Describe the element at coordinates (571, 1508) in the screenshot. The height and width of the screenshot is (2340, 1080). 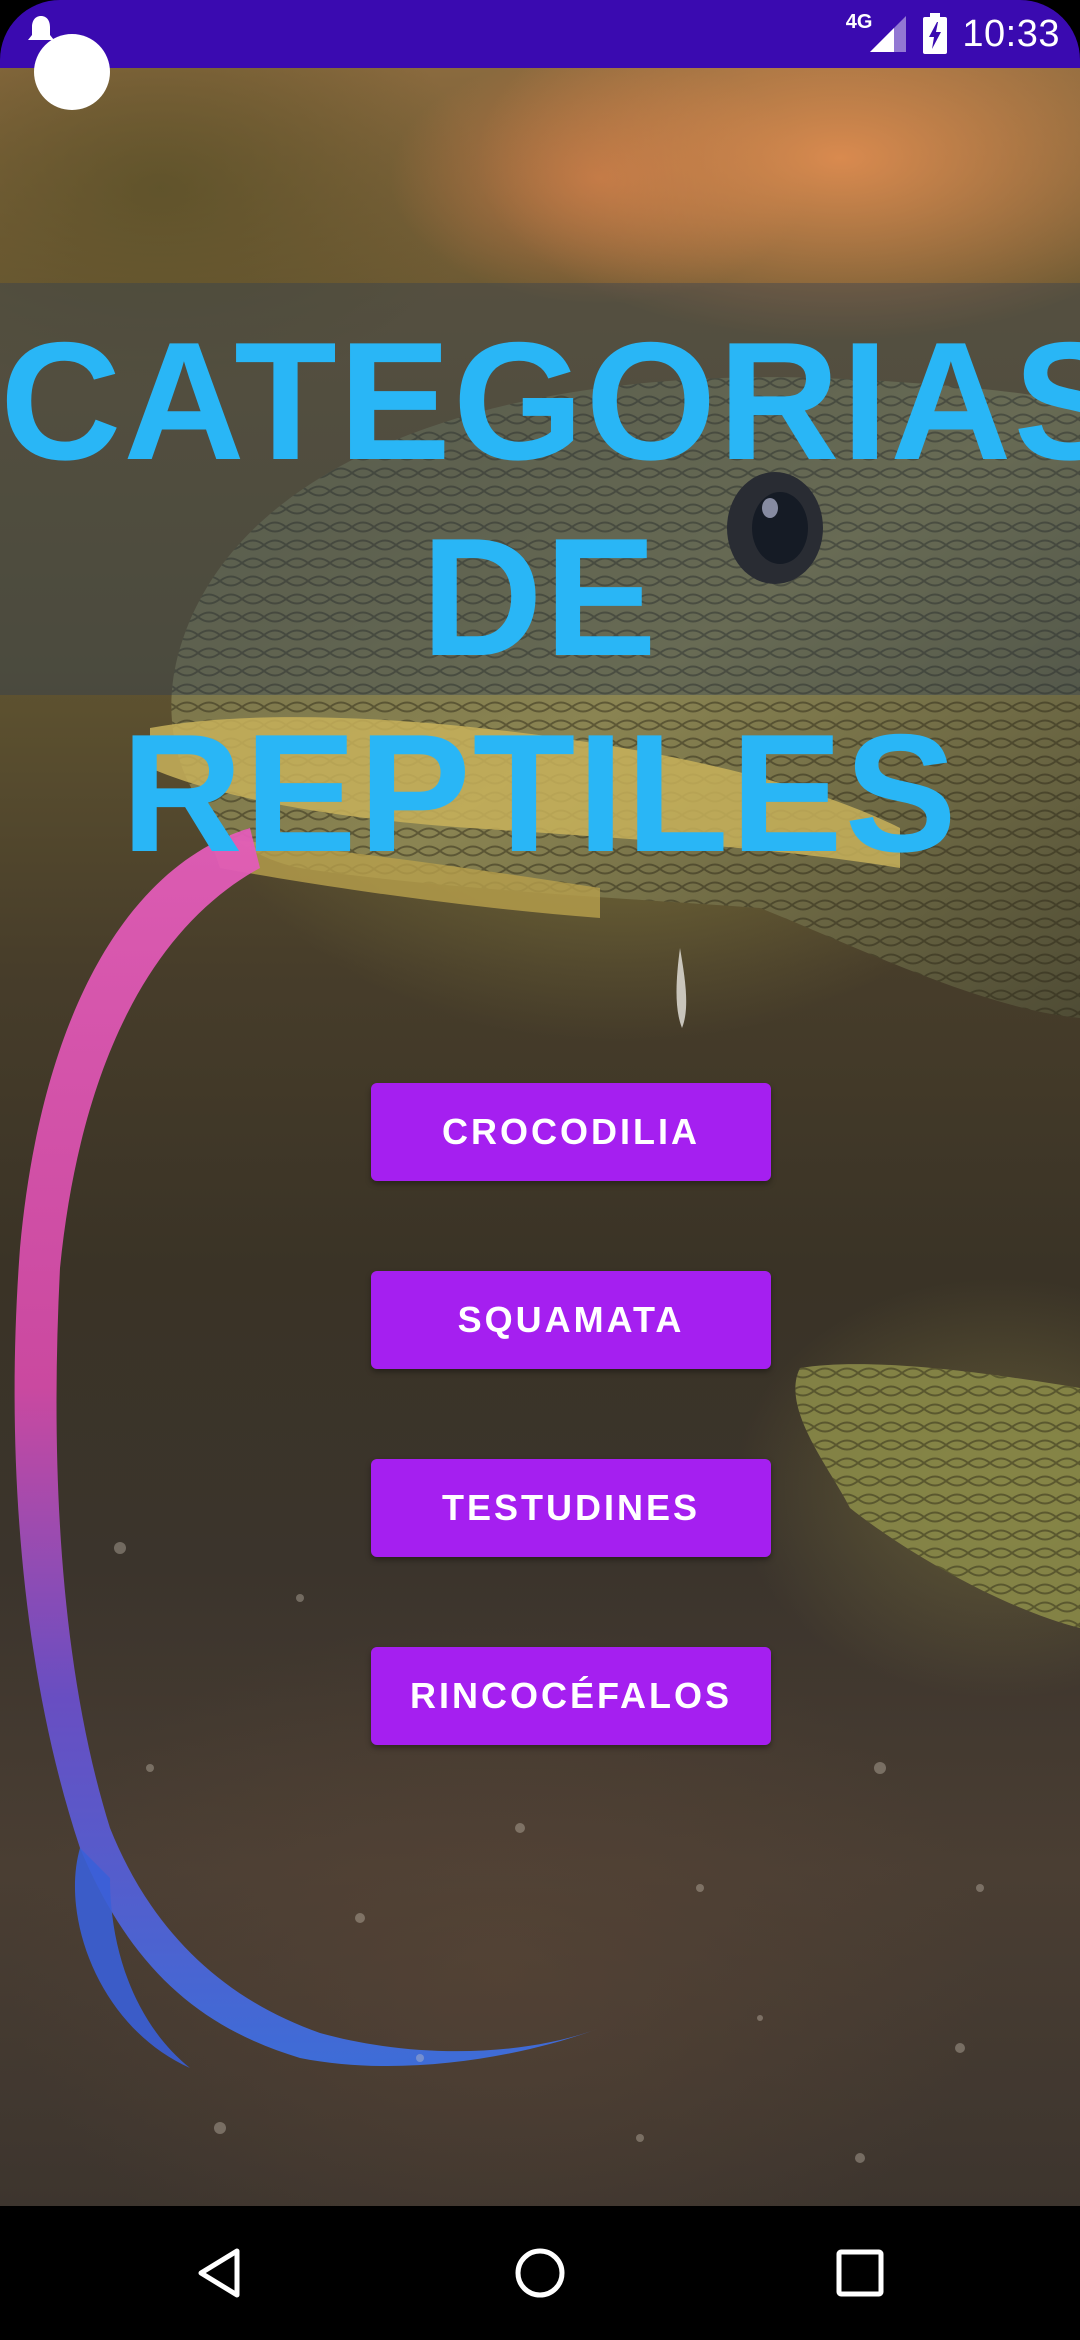
I see `testudines-button: TESTUDINES` at that location.